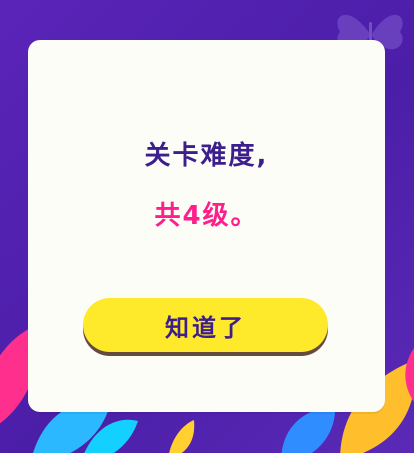 This screenshot has width=414, height=453. Describe the element at coordinates (206, 216) in the screenshot. I see `dialog-subtitle: 共4级。` at that location.